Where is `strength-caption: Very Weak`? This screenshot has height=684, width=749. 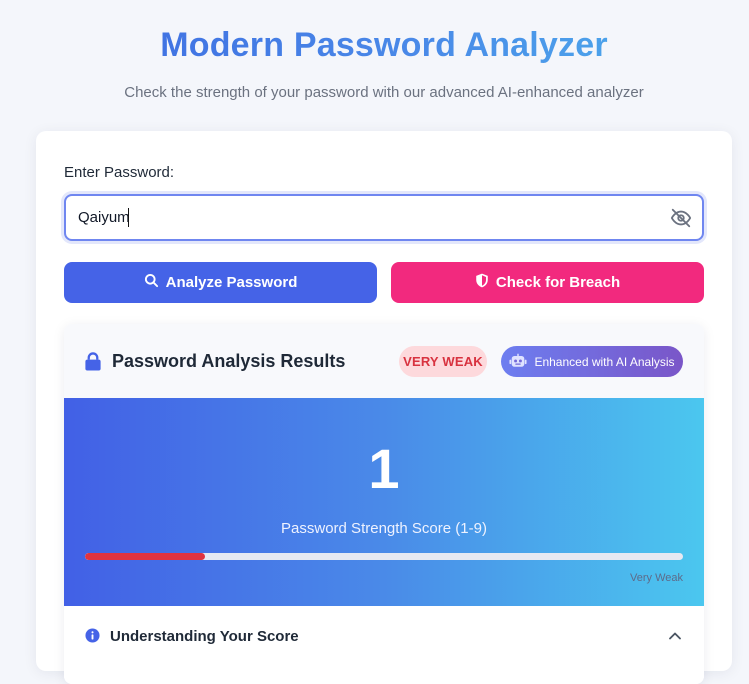
strength-caption: Very Weak is located at coordinates (656, 578).